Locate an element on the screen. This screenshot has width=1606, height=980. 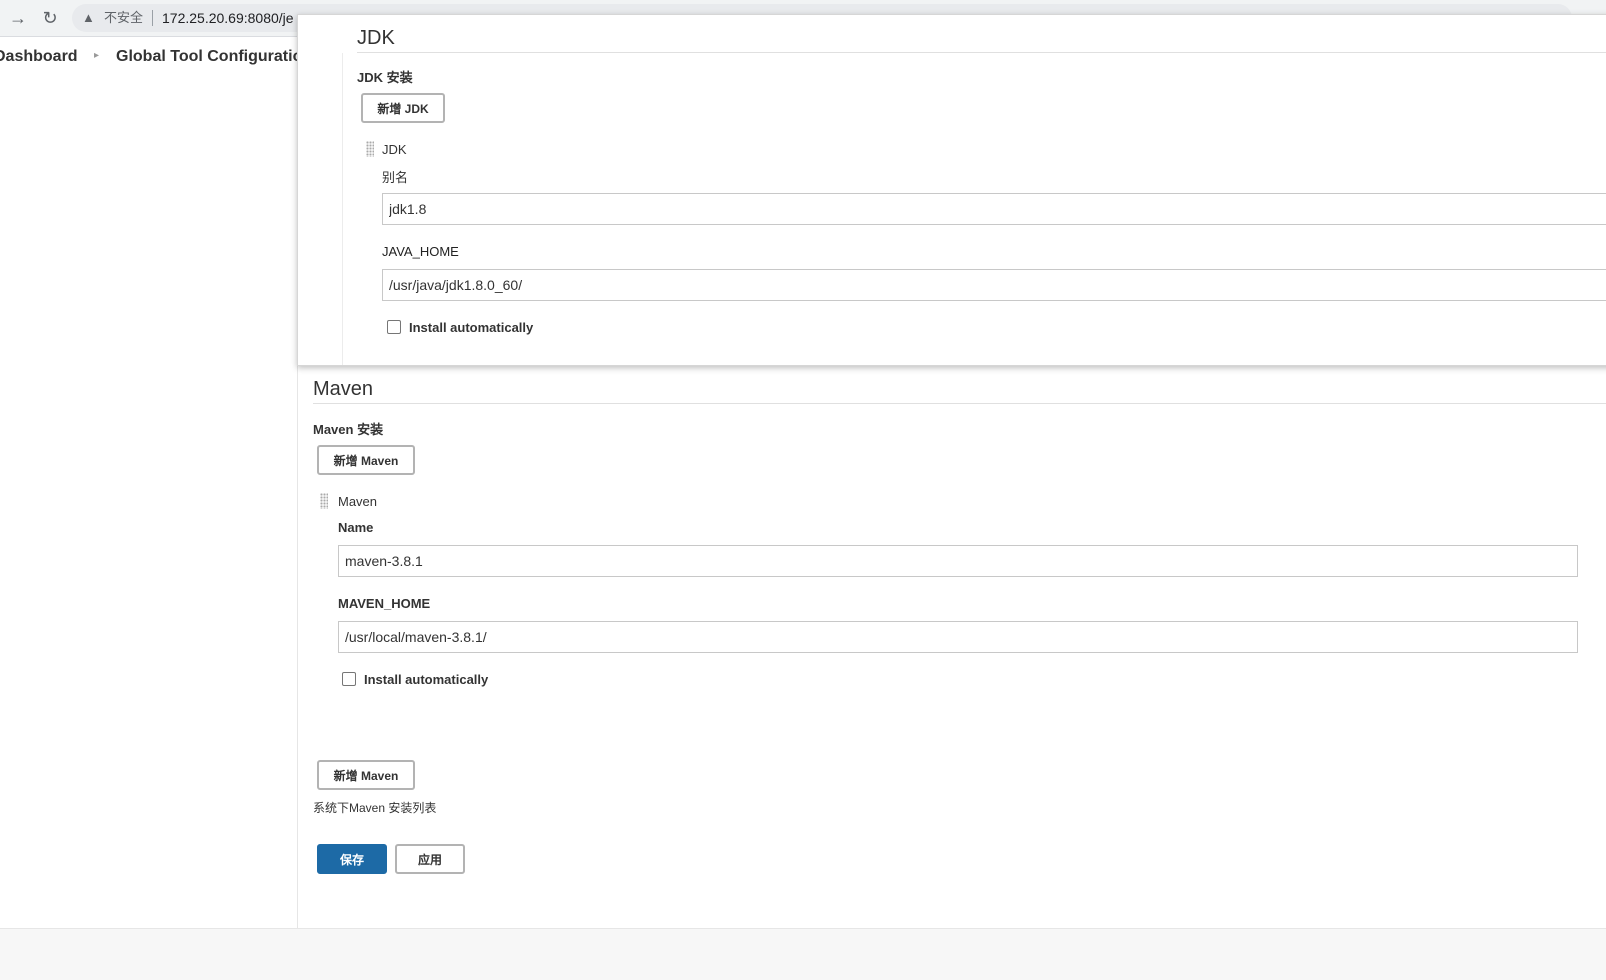
maven-home-input is located at coordinates (958, 637).